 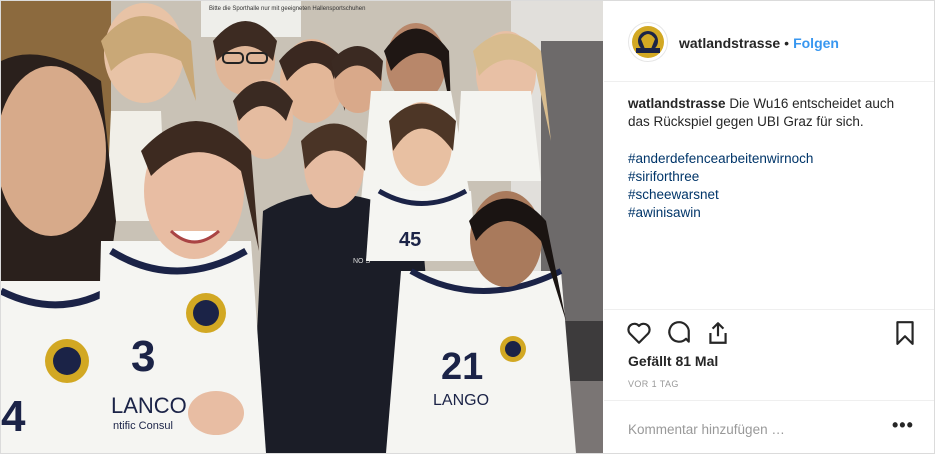 I want to click on hashtag-link: #scheewarsnet, so click(x=720, y=195).